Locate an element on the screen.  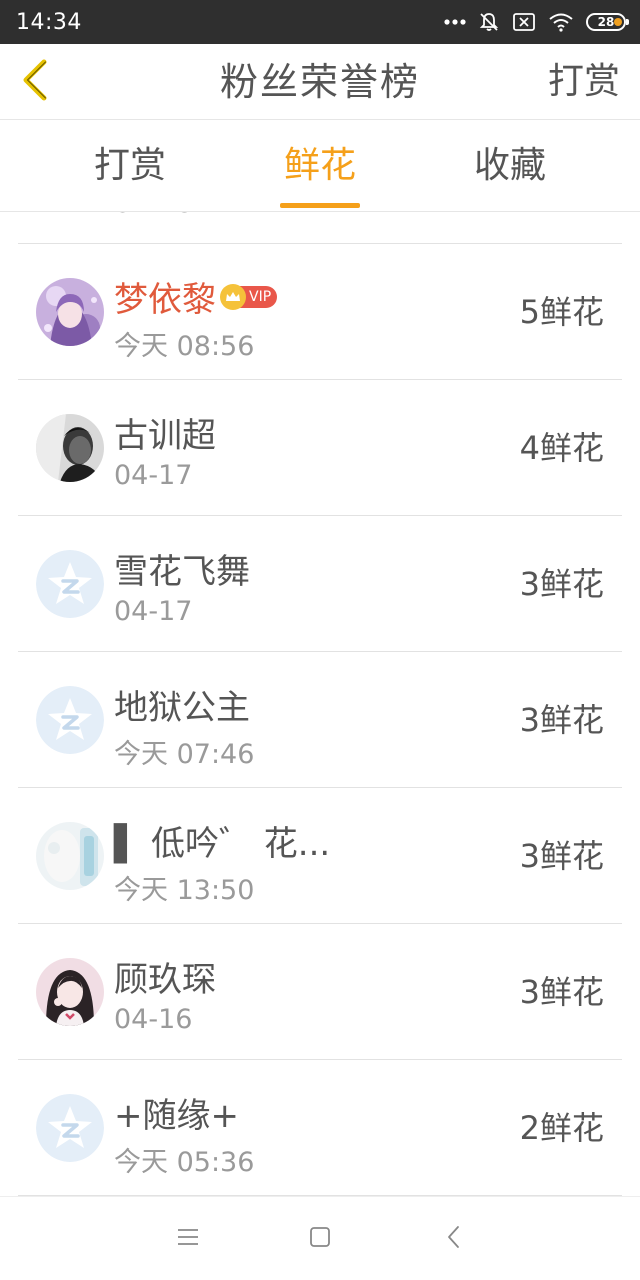
user-name: 地狱公主 is located at coordinates (182, 708).